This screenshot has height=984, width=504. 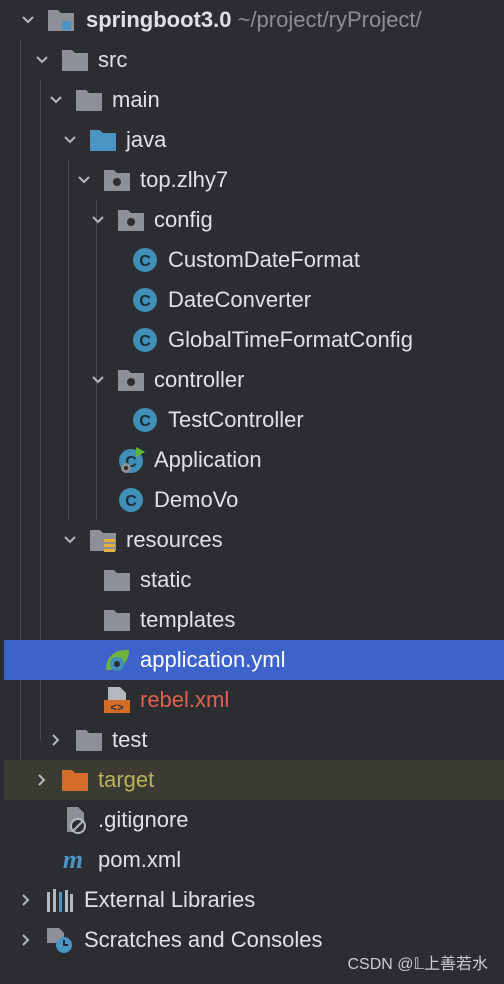 I want to click on tree-label: main, so click(x=136, y=99).